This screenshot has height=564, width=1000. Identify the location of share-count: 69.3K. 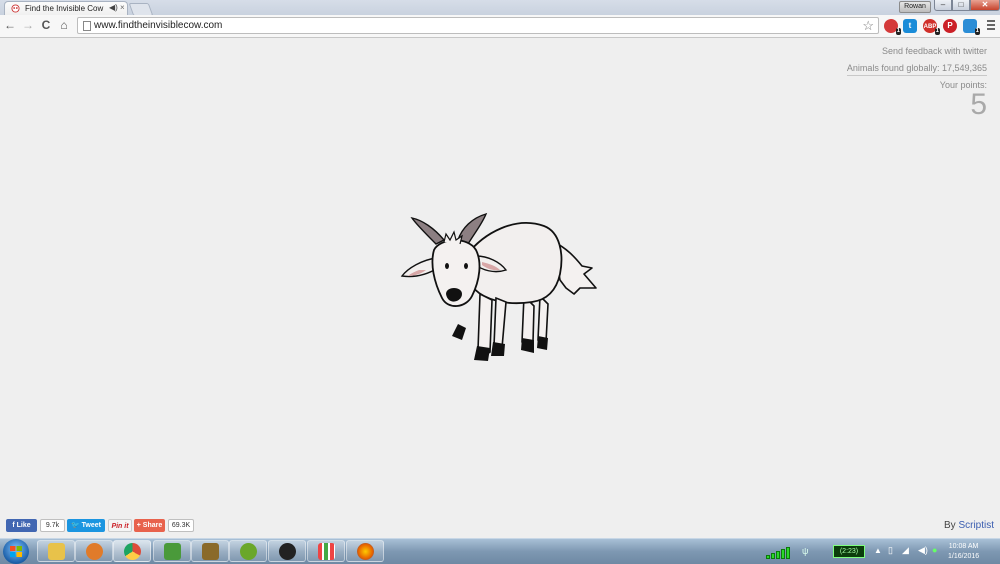
(181, 525).